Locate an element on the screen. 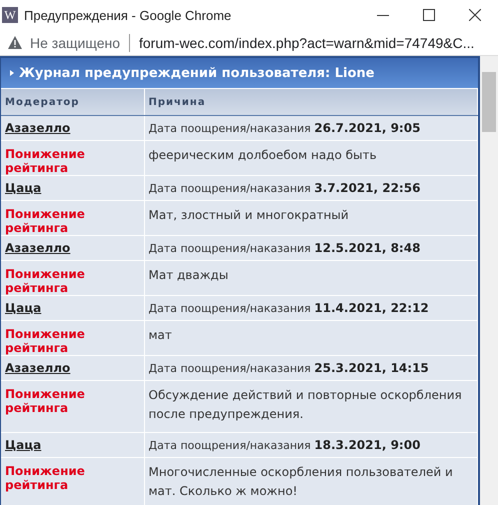 The width and height of the screenshot is (498, 505). date-cell: Дата поощрения/наказания 3.7.2021, 22:56 is located at coordinates (311, 188).